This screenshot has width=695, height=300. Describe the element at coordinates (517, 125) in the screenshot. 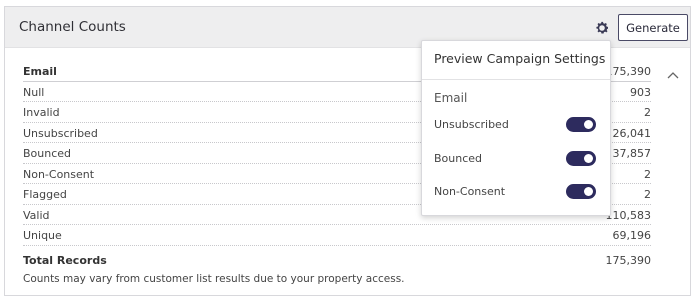

I see `toggle-row-unsubscribed: Unsubscribed` at that location.